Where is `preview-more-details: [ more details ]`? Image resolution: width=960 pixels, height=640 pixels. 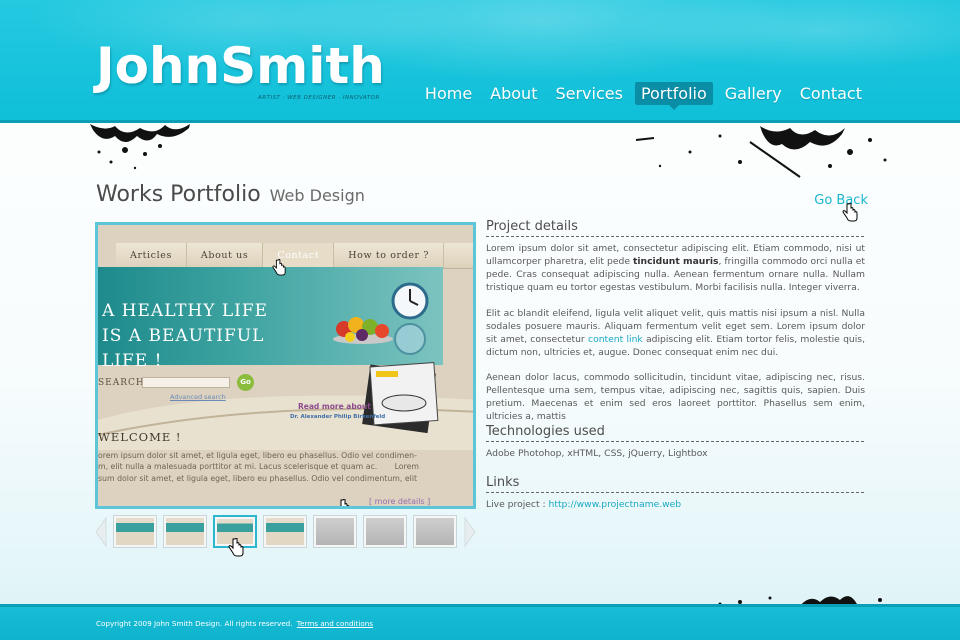 preview-more-details: [ more details ] is located at coordinates (400, 501).